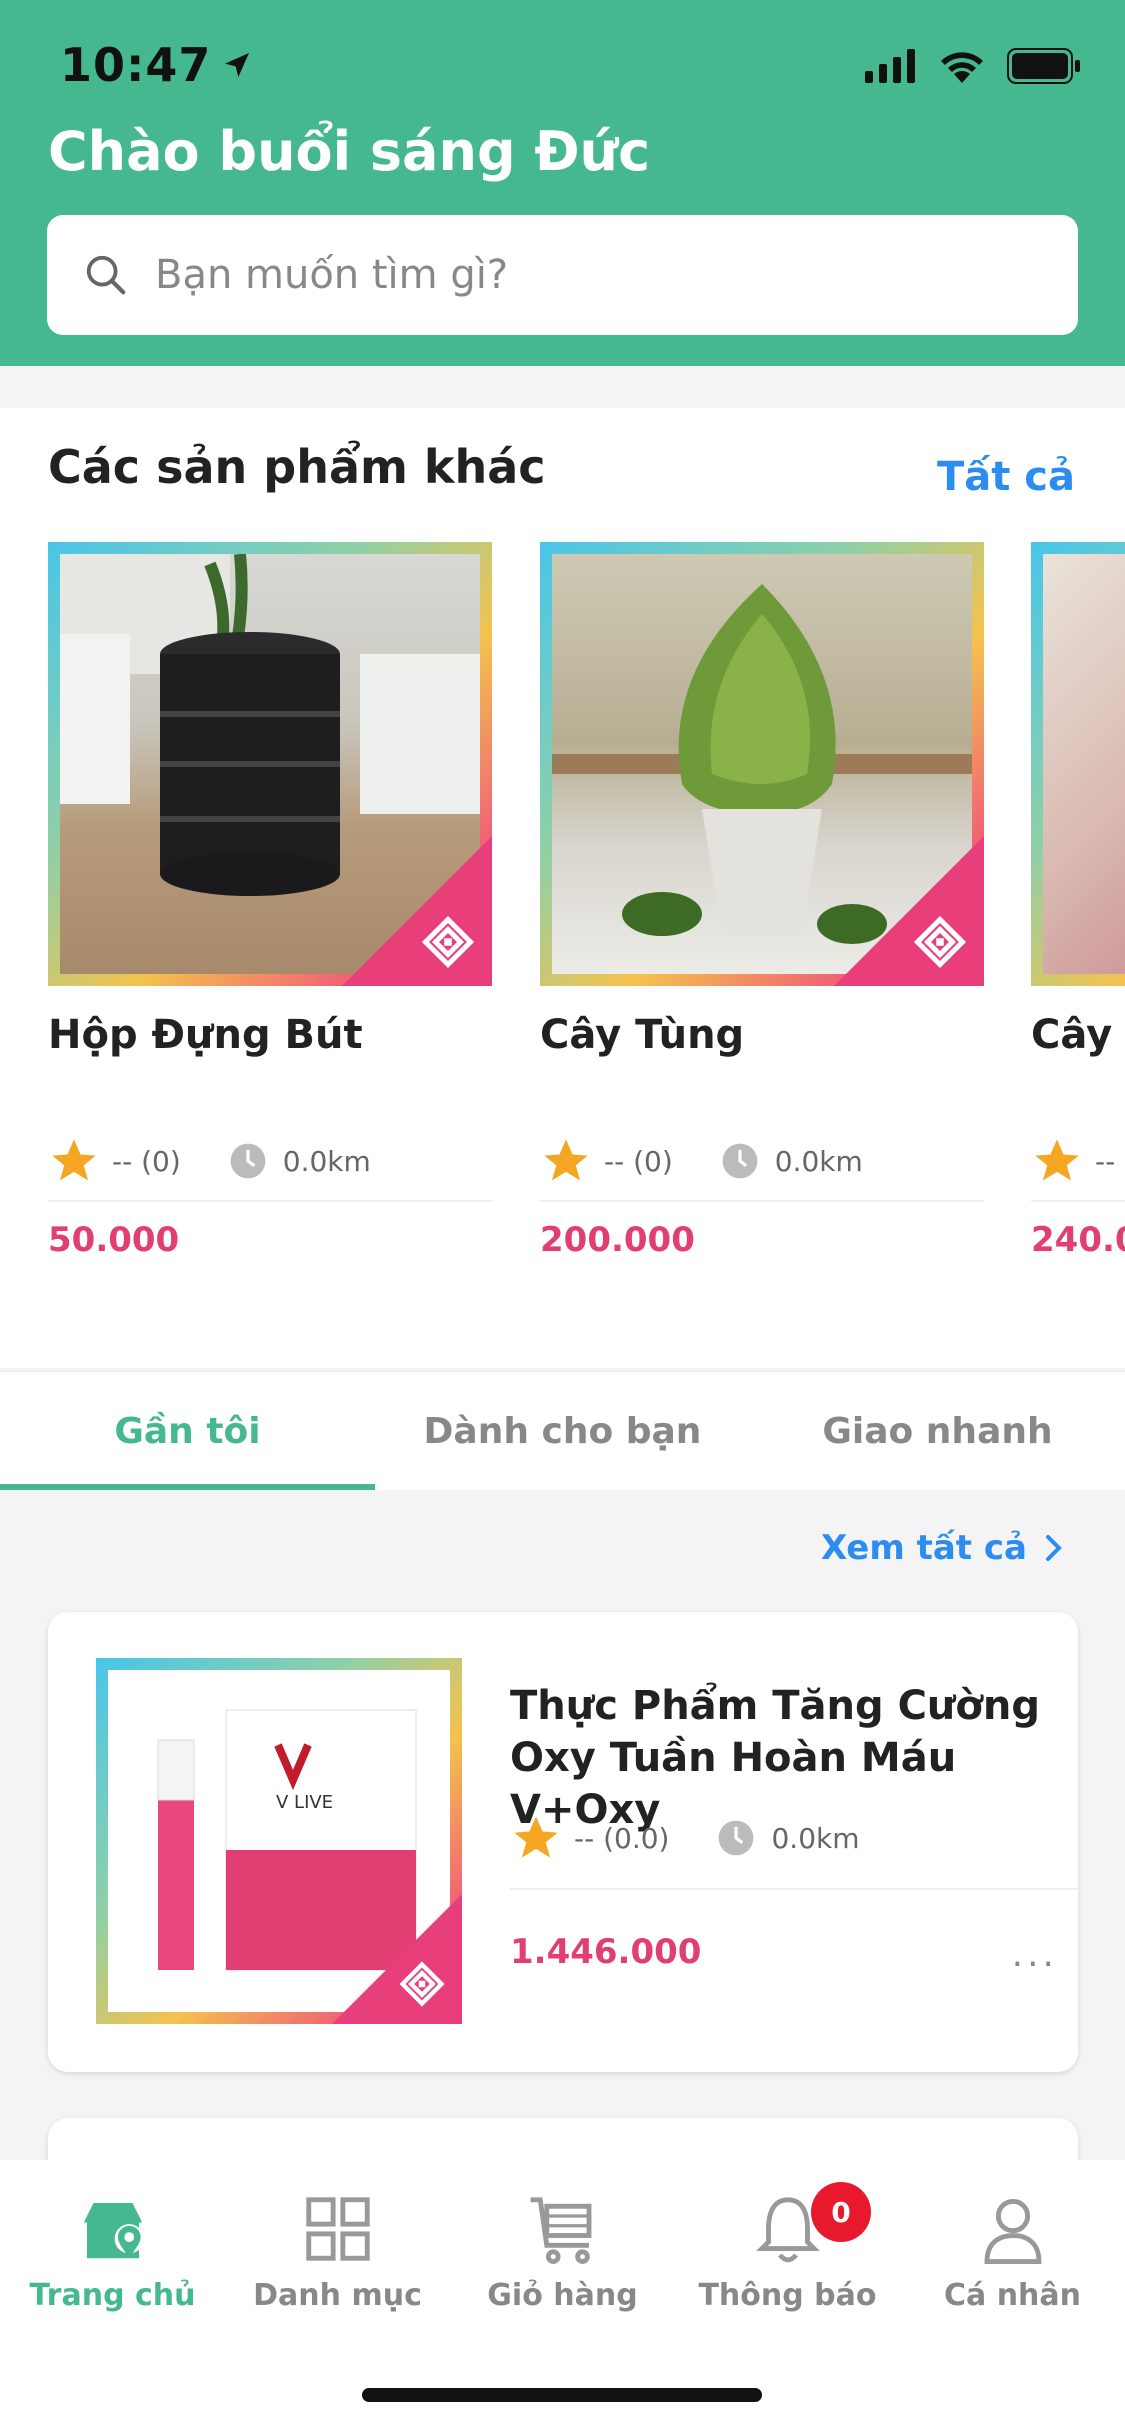 This screenshot has height=2436, width=1125. What do you see at coordinates (1105, 1161) in the screenshot?
I see `rating-text: --` at bounding box center [1105, 1161].